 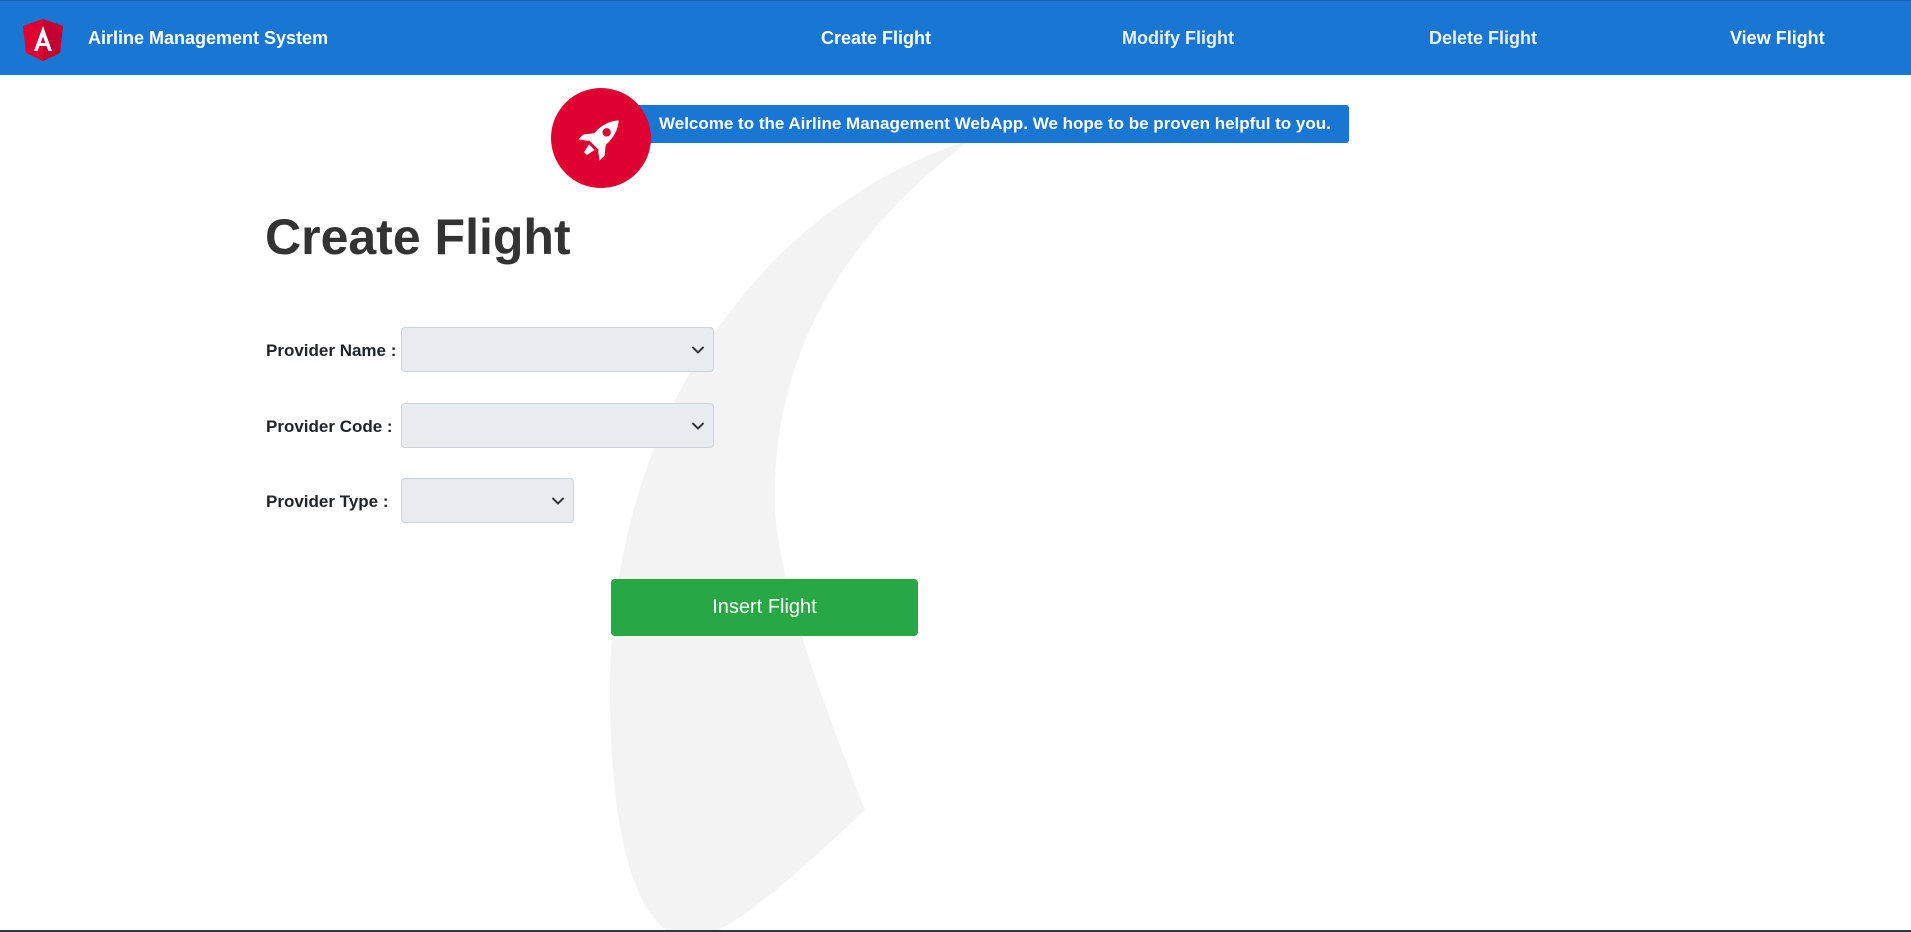 I want to click on insert-flight-button: Insert Flight, so click(x=764, y=607).